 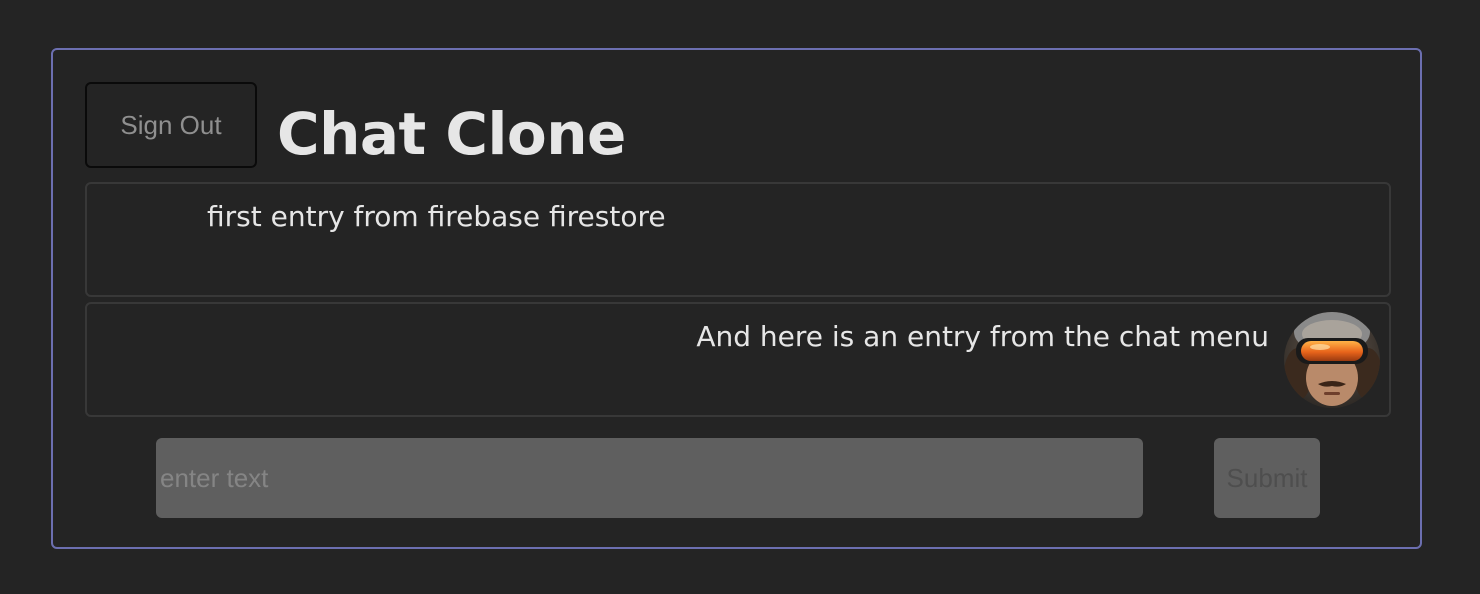 What do you see at coordinates (436, 216) in the screenshot?
I see `message-text: first entry from firebase firestore` at bounding box center [436, 216].